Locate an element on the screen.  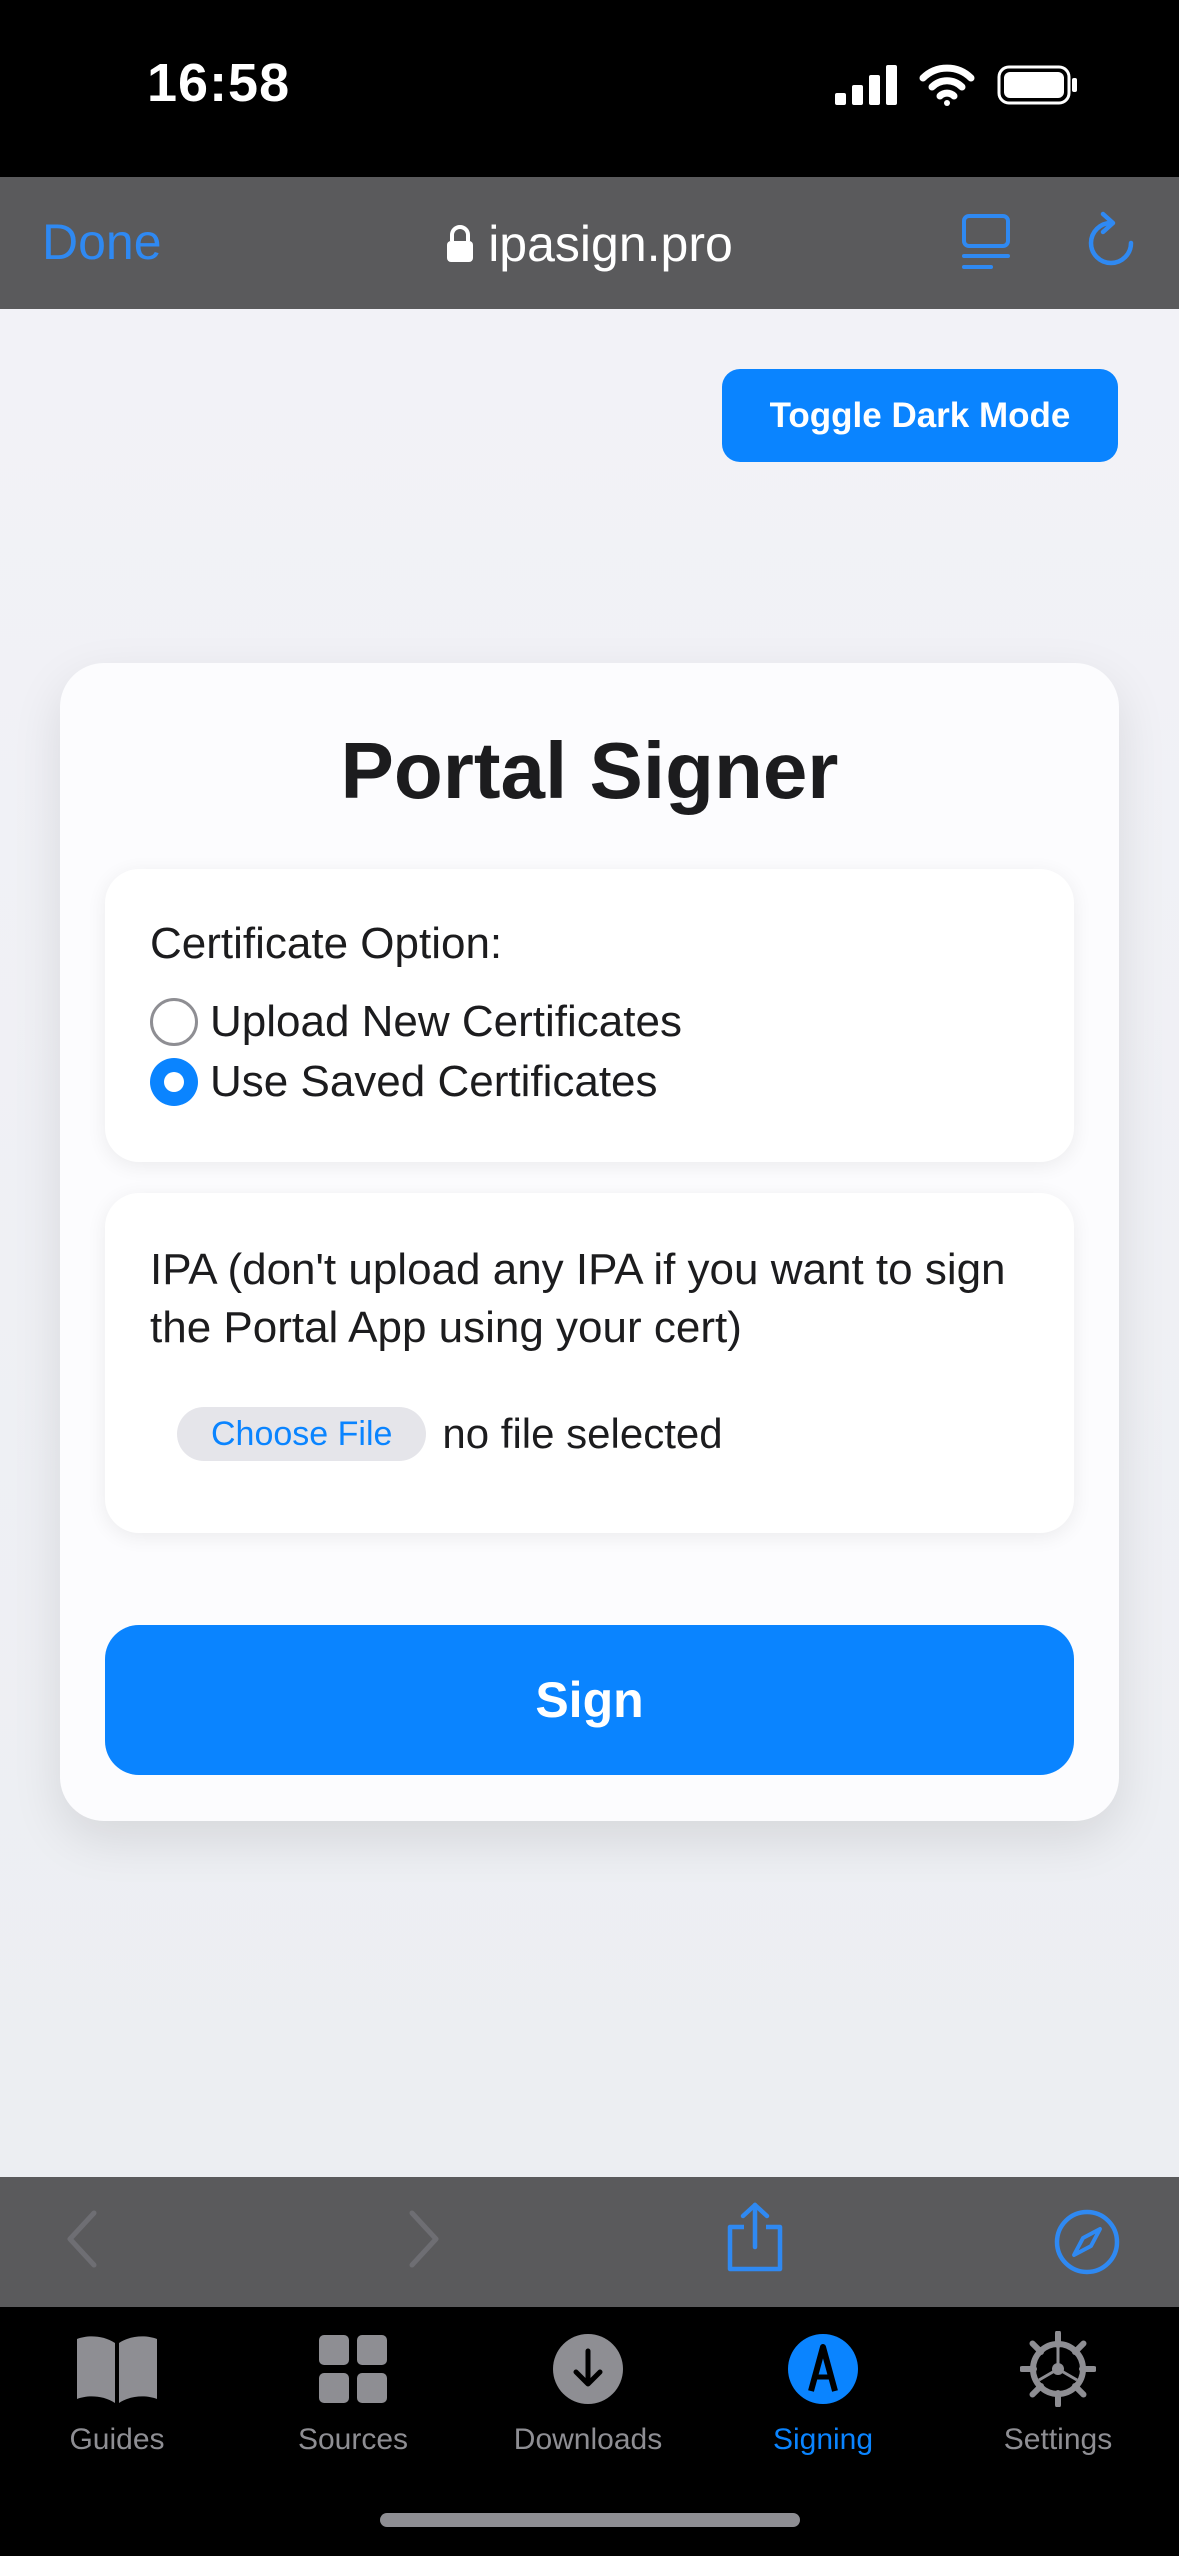
chevron-left-icon is located at coordinates (82, 2239).